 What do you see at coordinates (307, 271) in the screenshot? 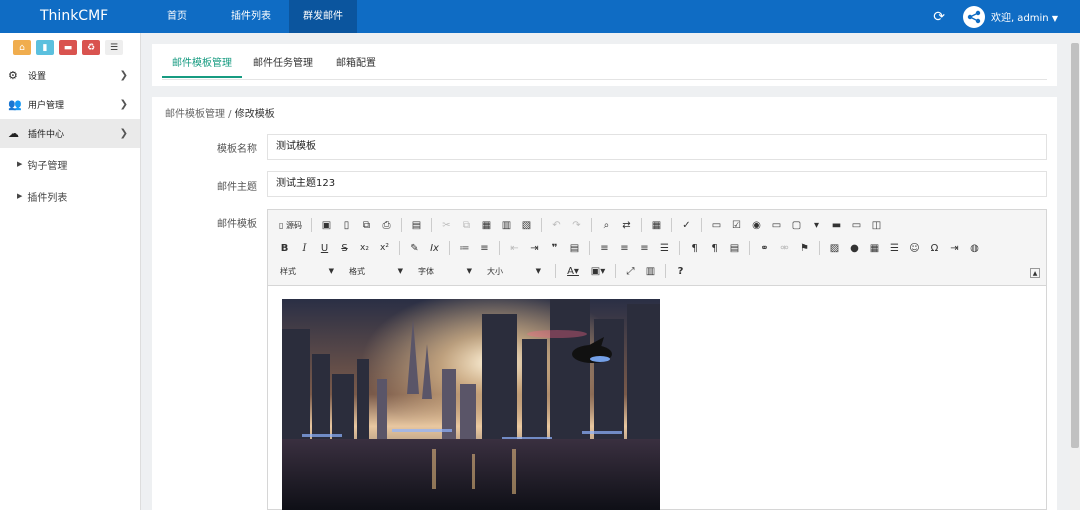
I see `styles-combo: 样式 ▼` at bounding box center [307, 271].